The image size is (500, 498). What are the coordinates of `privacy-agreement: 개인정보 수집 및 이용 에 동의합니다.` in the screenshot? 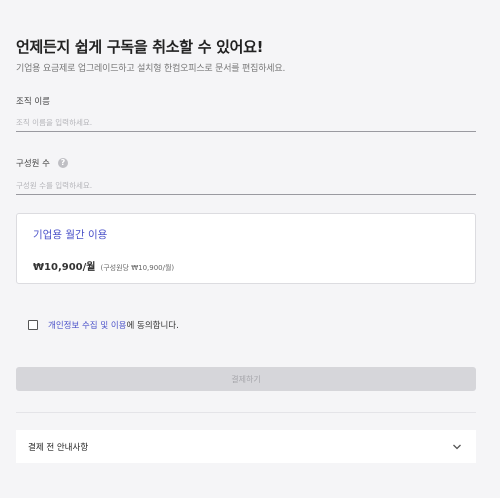 It's located at (103, 325).